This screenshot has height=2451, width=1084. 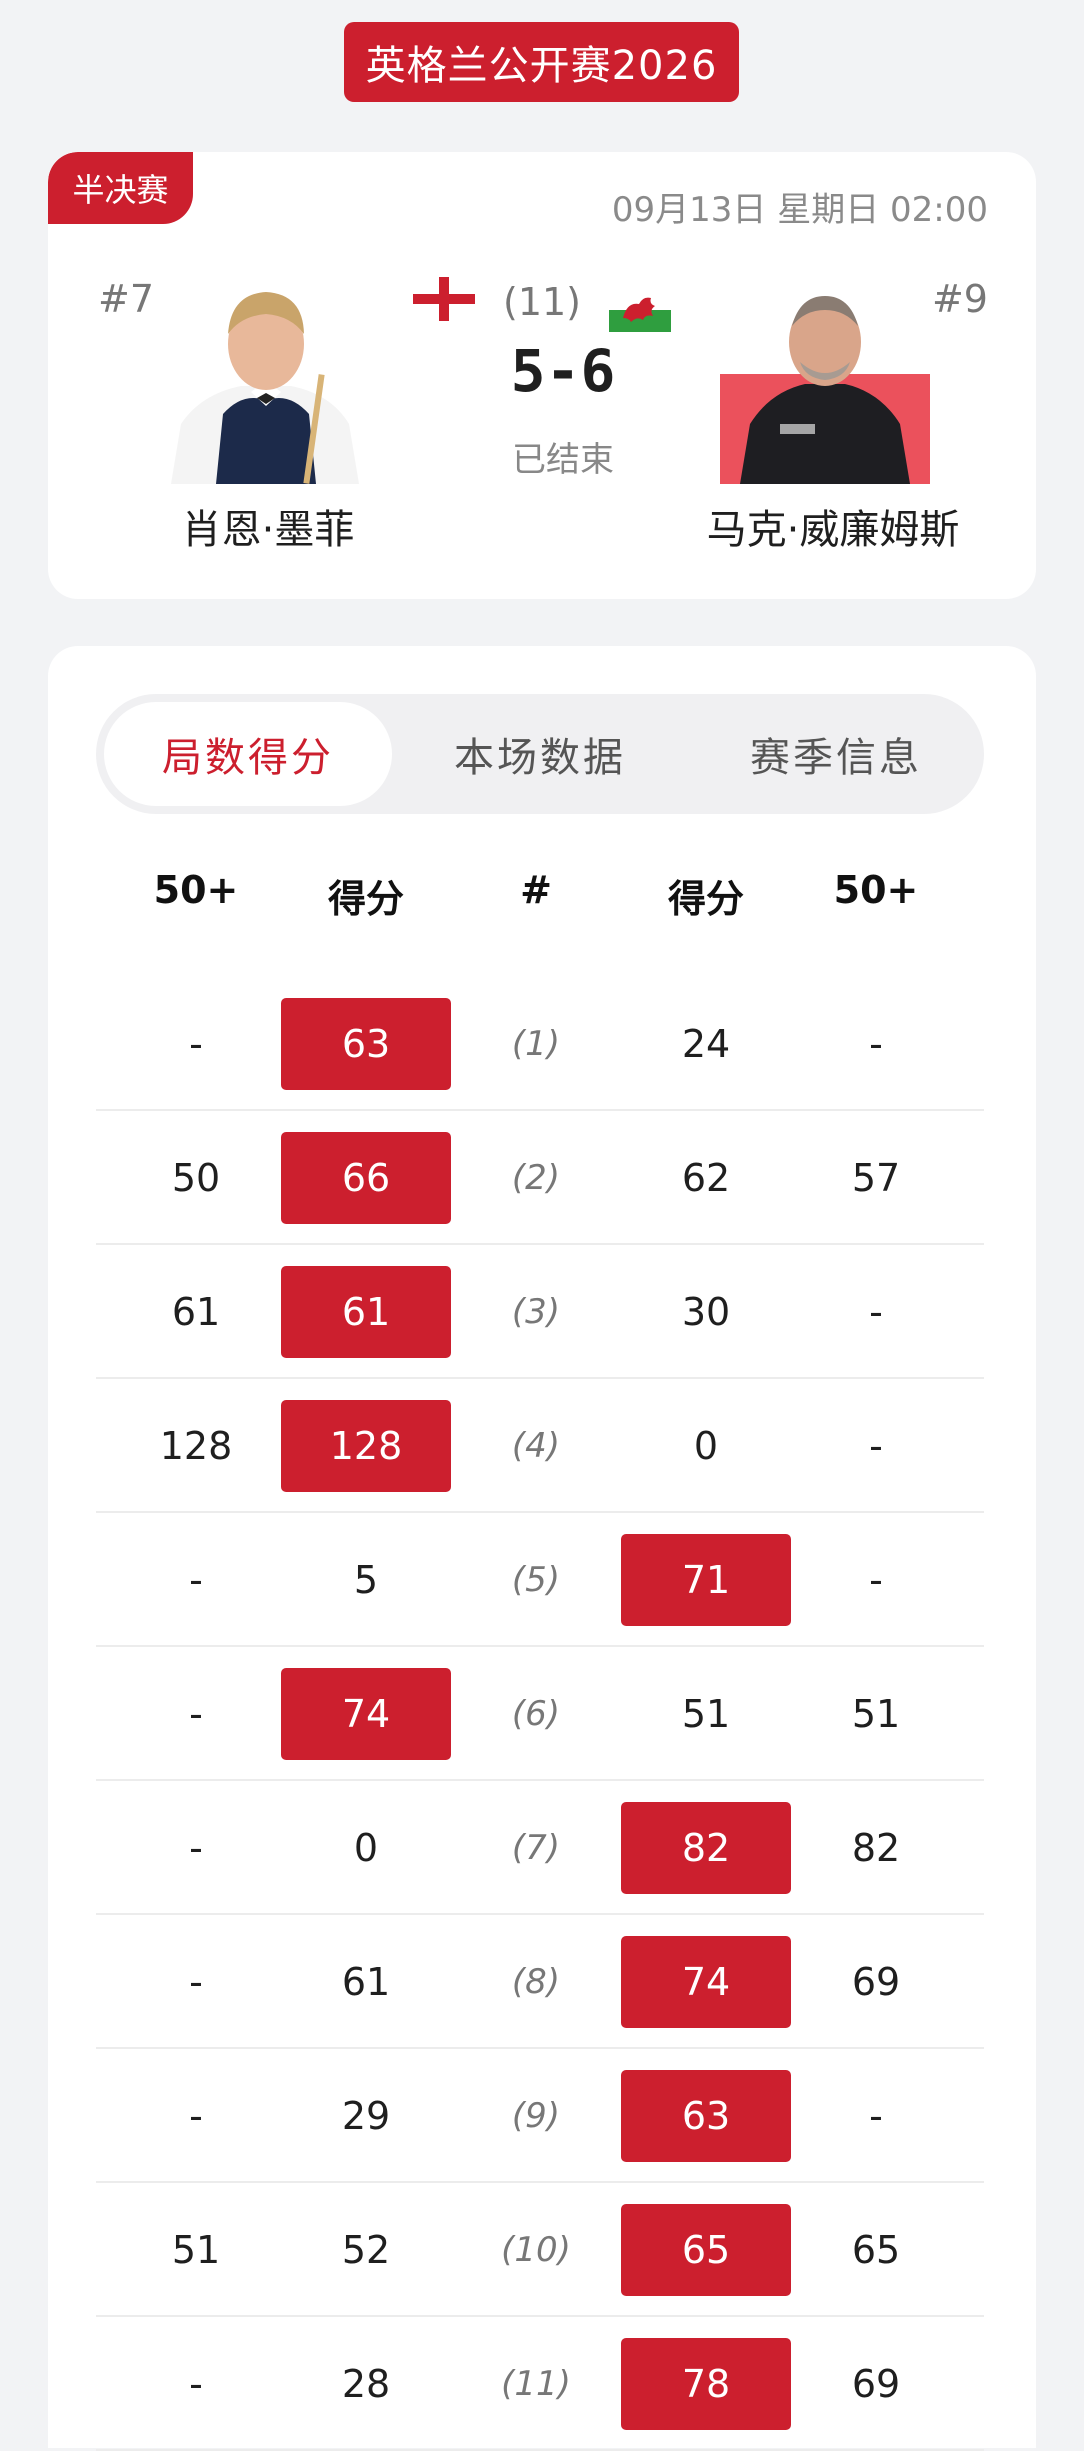 I want to click on frame-number-cell: (10), so click(x=536, y=2250).